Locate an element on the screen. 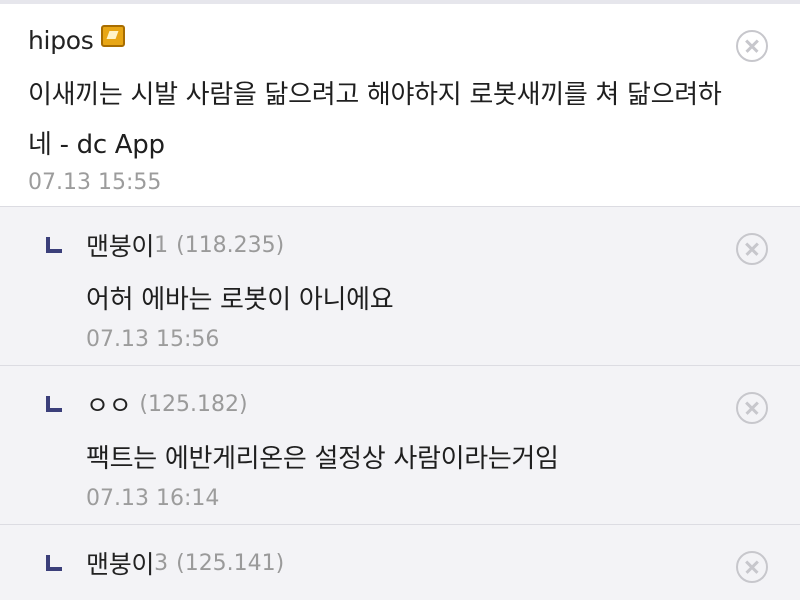 The width and height of the screenshot is (800, 600). reply-ip: (118.235) is located at coordinates (230, 245).